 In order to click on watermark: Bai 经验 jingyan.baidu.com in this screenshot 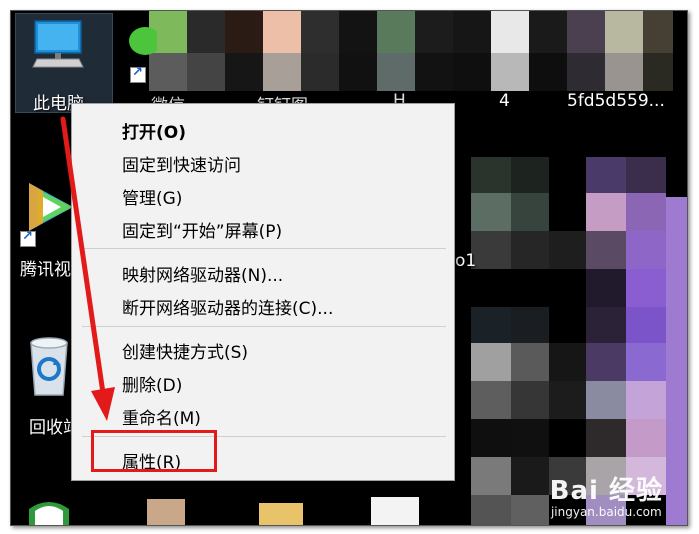, I will do `click(606, 494)`.